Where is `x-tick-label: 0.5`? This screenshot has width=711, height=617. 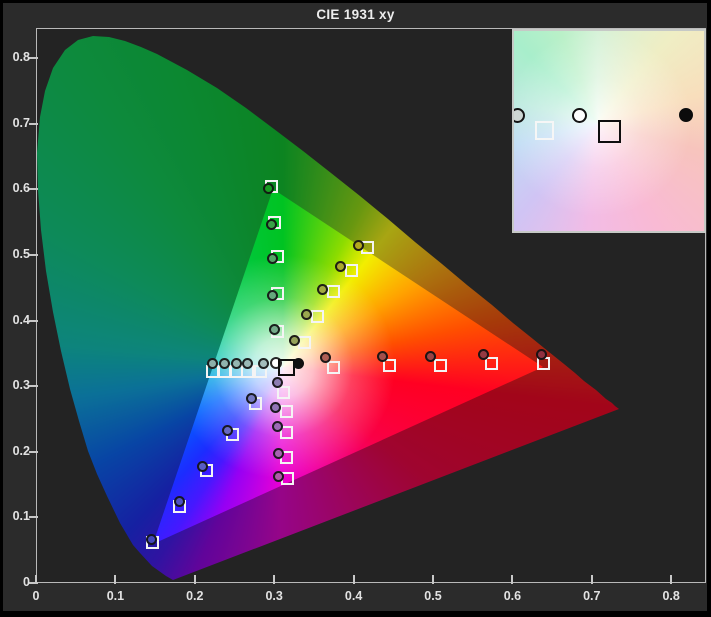
x-tick-label: 0.5 is located at coordinates (433, 596).